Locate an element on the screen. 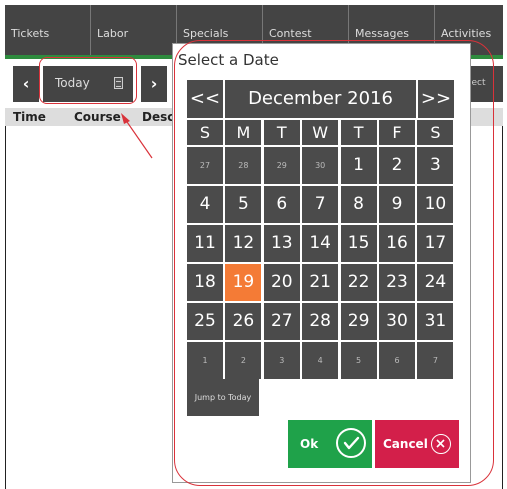  adjacent-month-day: 1 is located at coordinates (205, 360).